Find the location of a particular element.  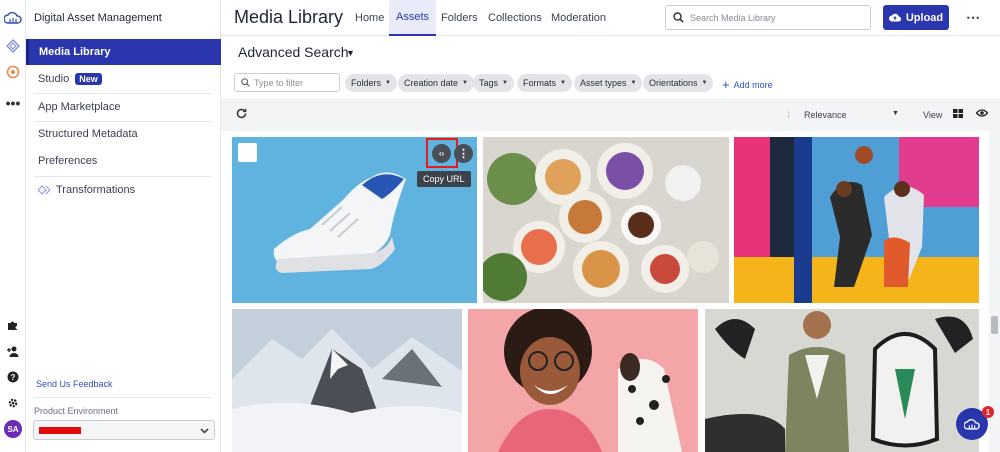

filter-chip-creation-date: Creation date ▼ is located at coordinates (436, 83).